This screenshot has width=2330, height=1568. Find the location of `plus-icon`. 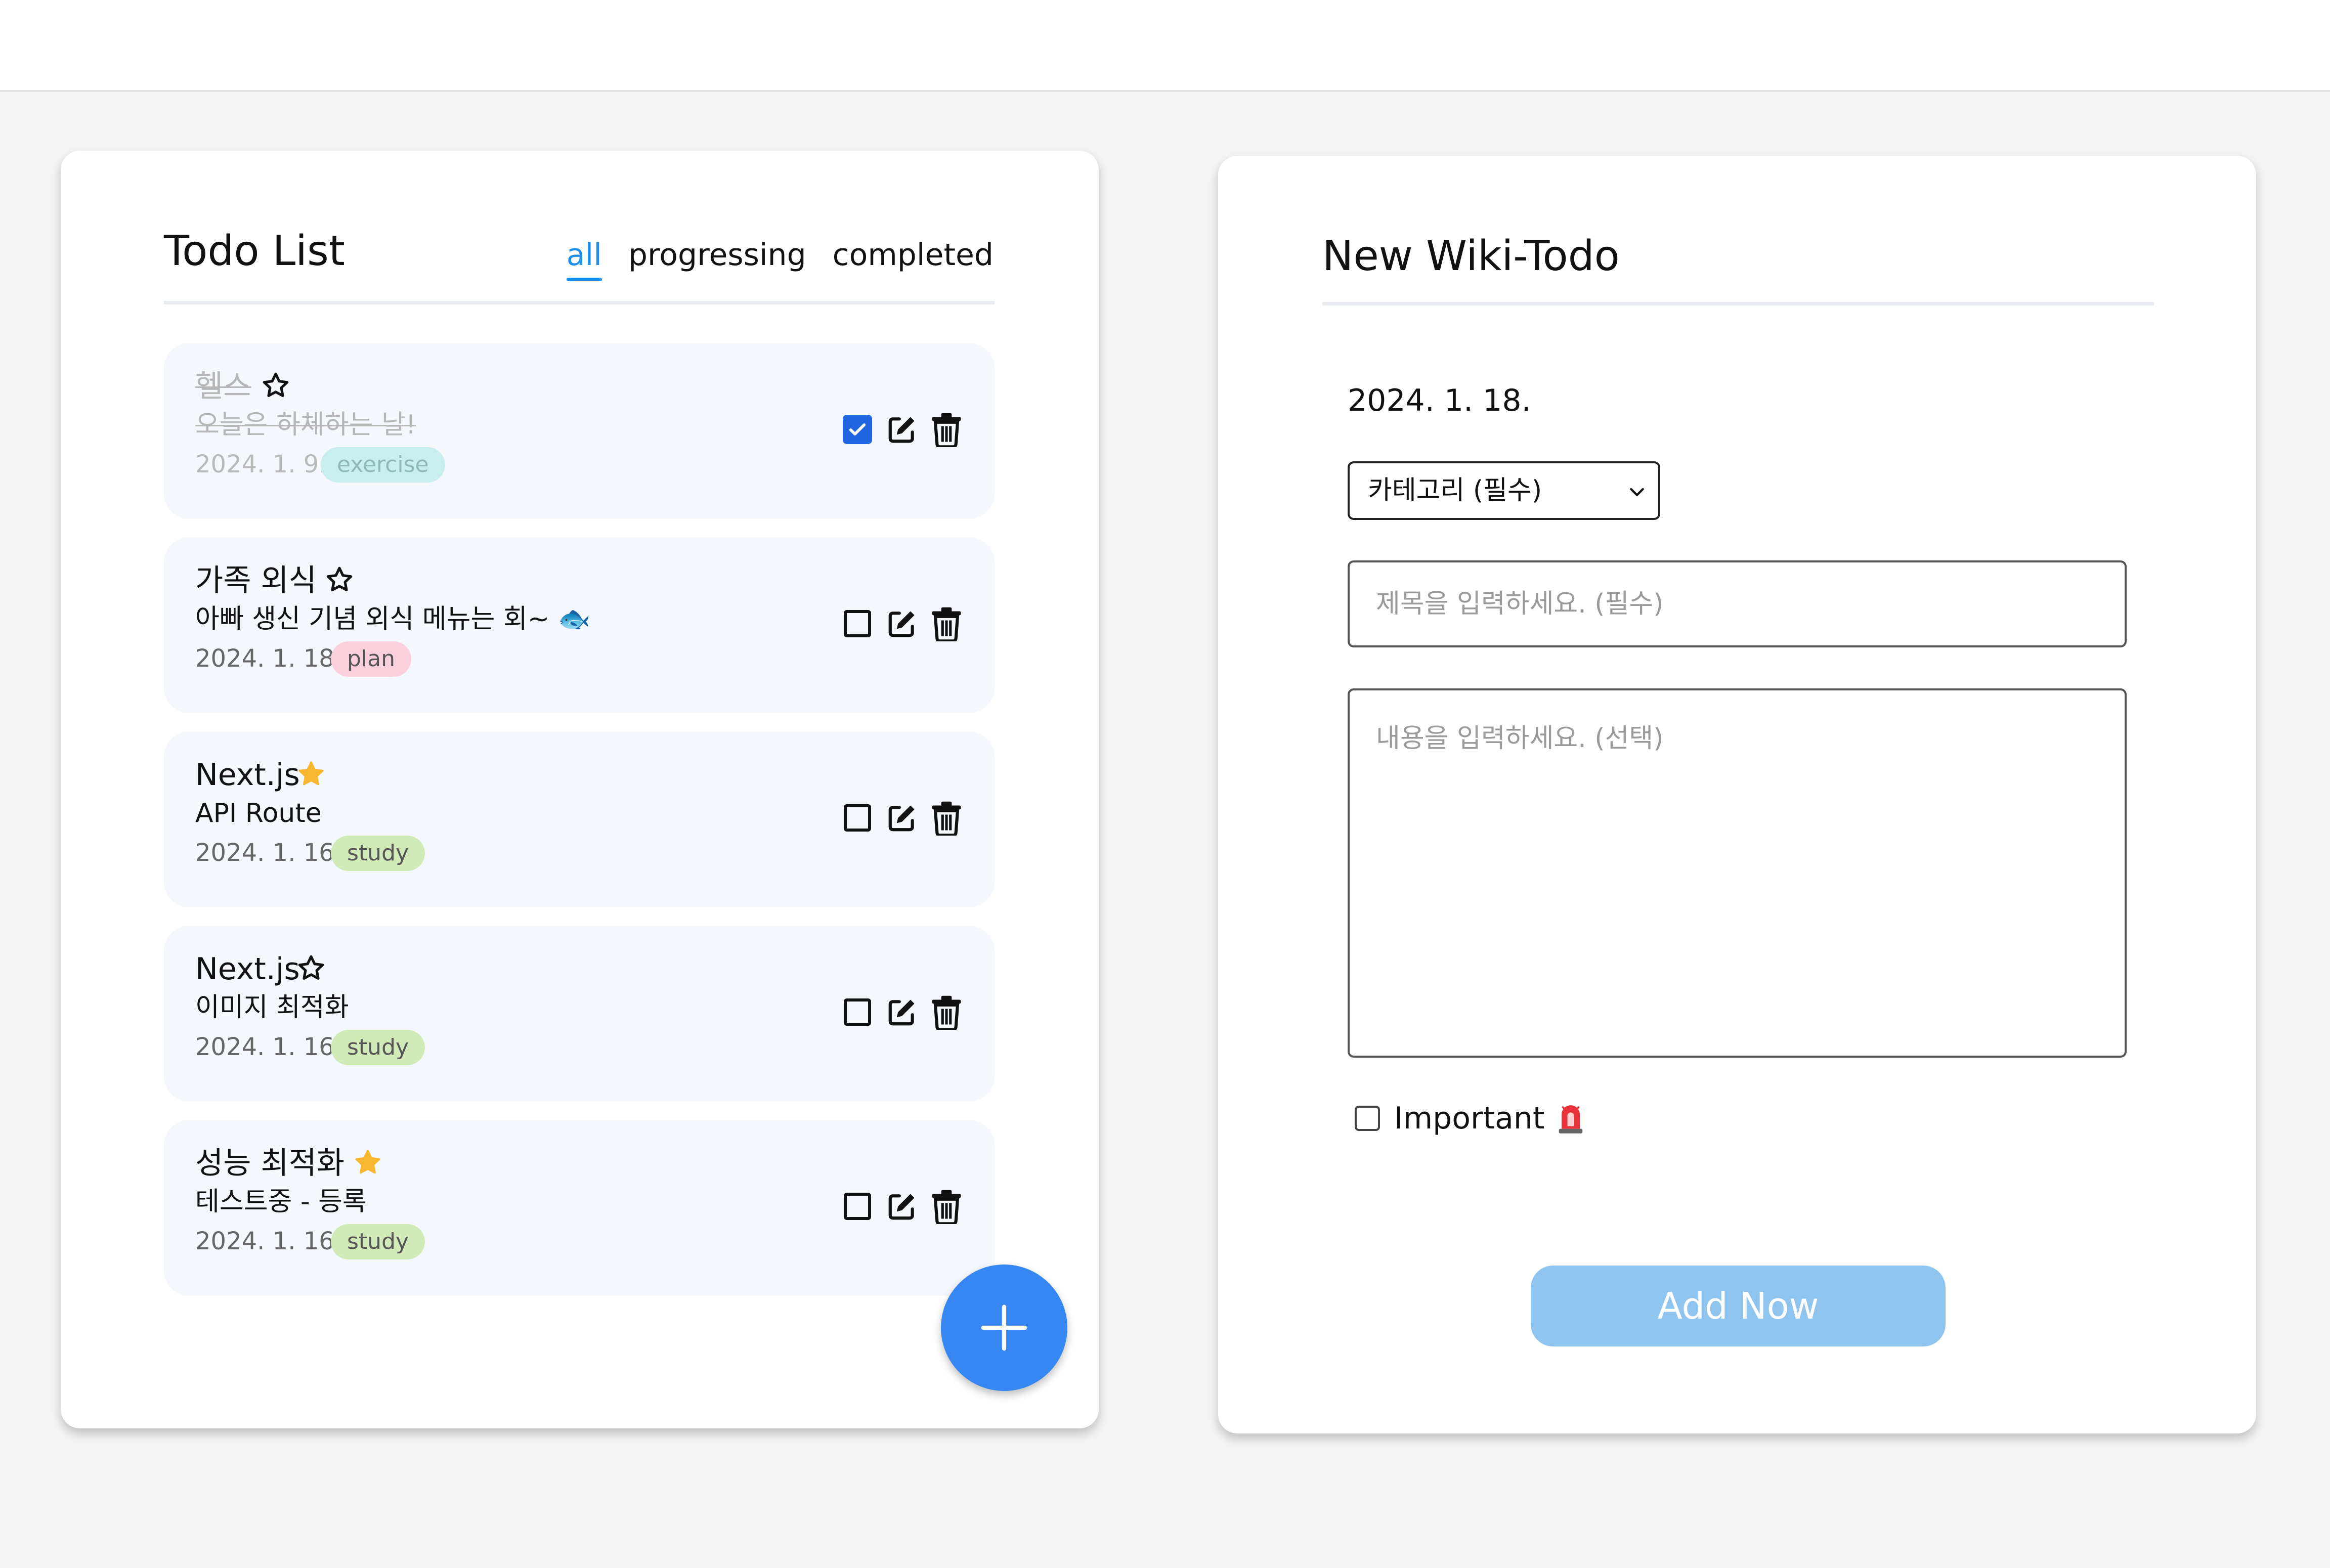

plus-icon is located at coordinates (1004, 1328).